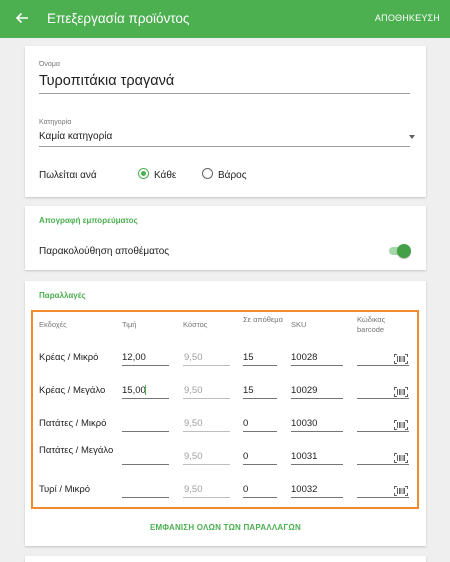 This screenshot has width=450, height=562. What do you see at coordinates (304, 390) in the screenshot?
I see `variant-sku-field: 10029` at bounding box center [304, 390].